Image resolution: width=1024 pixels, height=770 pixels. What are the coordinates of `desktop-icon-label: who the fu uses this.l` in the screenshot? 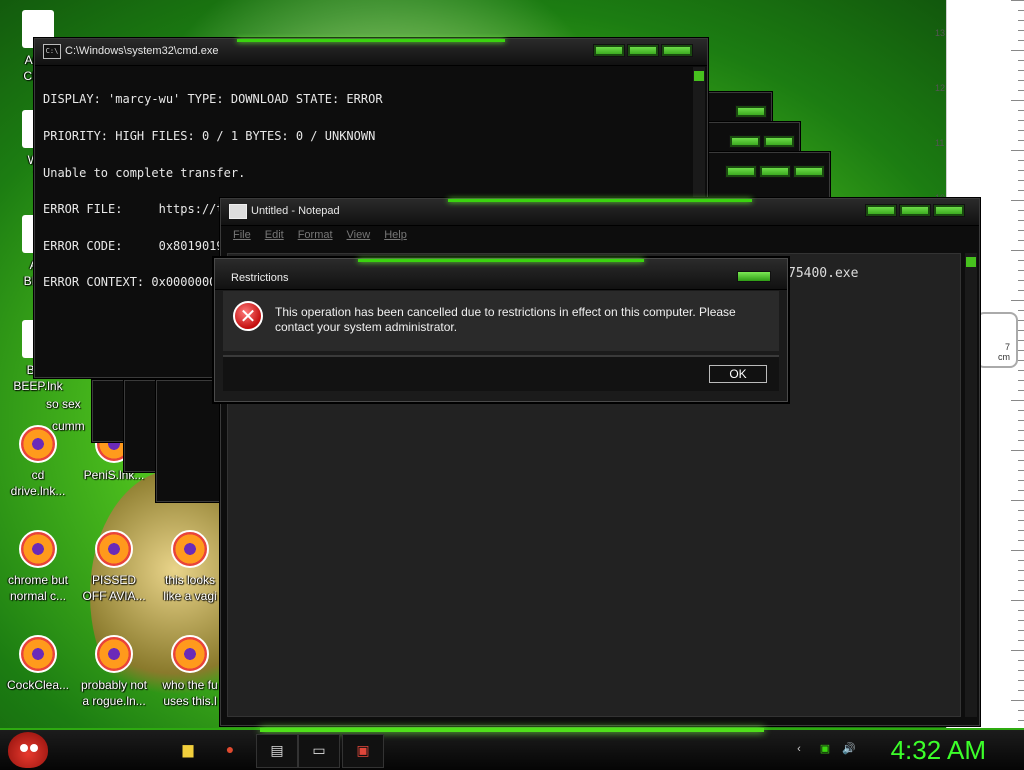 It's located at (190, 693).